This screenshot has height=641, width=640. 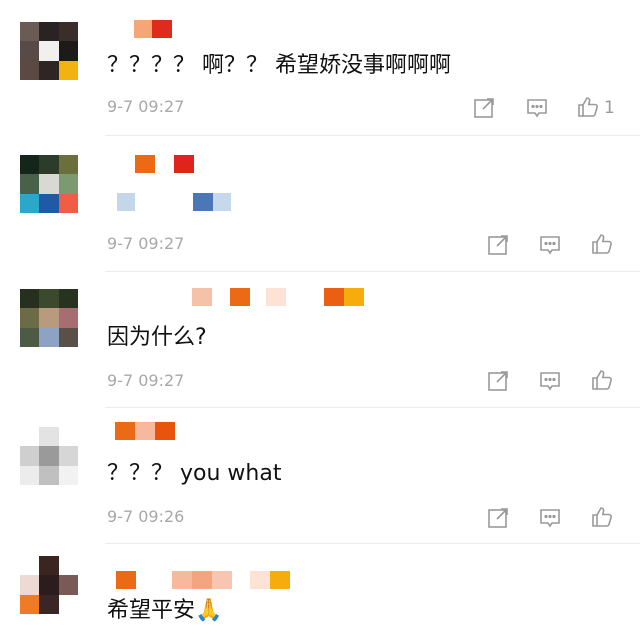 What do you see at coordinates (609, 108) in the screenshot?
I see `like-count: 1` at bounding box center [609, 108].